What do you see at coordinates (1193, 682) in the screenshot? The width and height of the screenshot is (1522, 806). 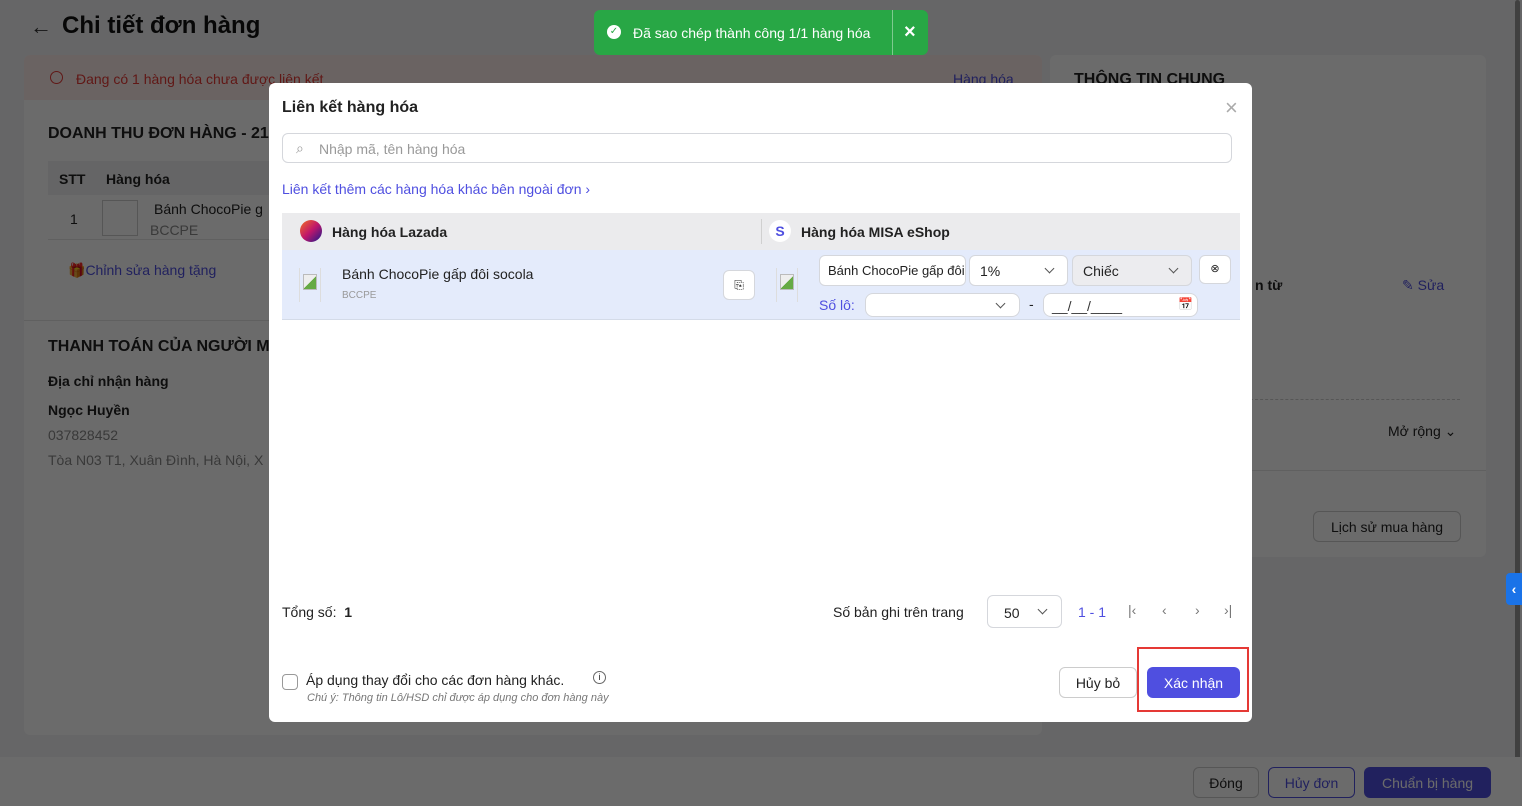 I see `confirm-button: Xác nhận` at bounding box center [1193, 682].